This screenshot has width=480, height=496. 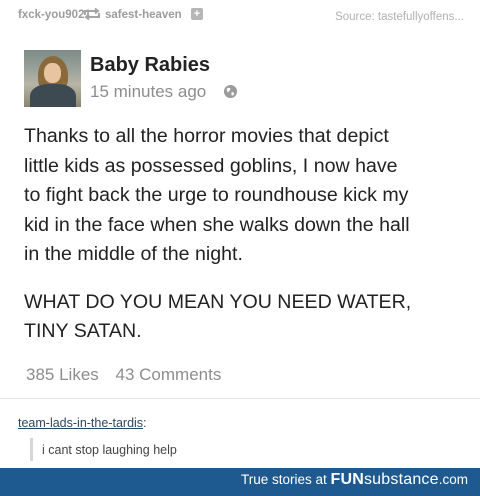 I want to click on post-stats: 385 Likes 43 Comments, so click(x=123, y=375).